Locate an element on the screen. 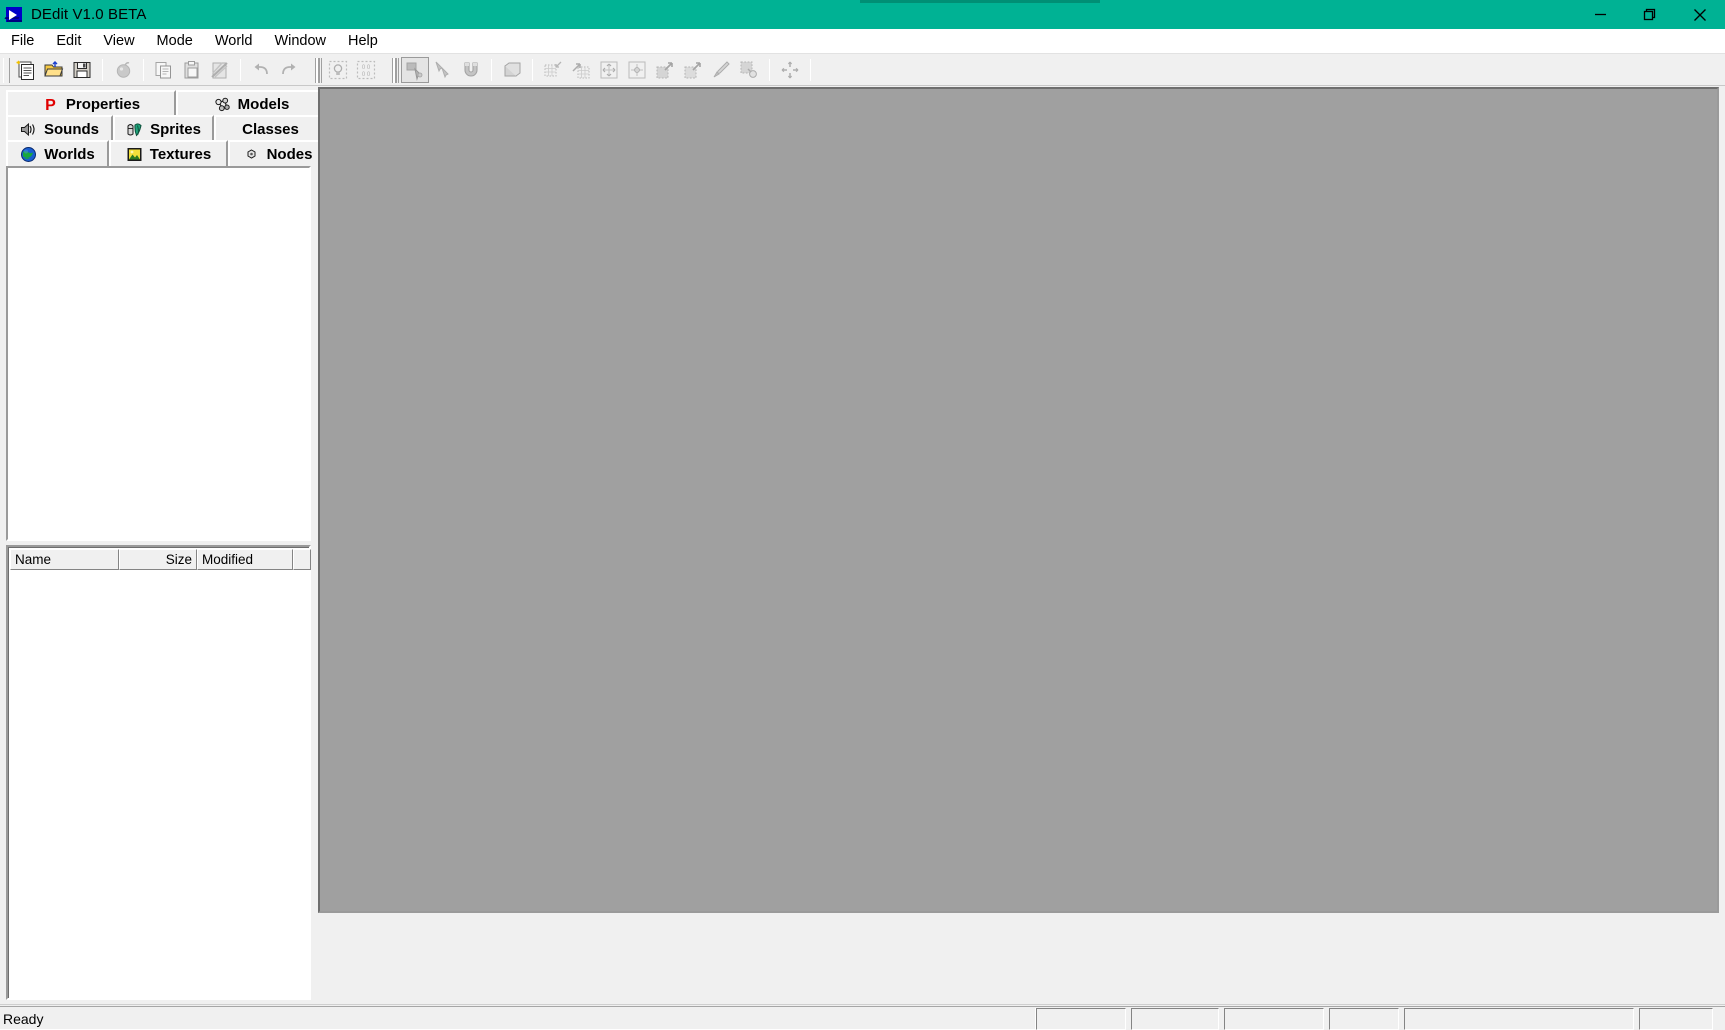 The height and width of the screenshot is (1030, 1725). menu-item-mode: Mode is located at coordinates (175, 41).